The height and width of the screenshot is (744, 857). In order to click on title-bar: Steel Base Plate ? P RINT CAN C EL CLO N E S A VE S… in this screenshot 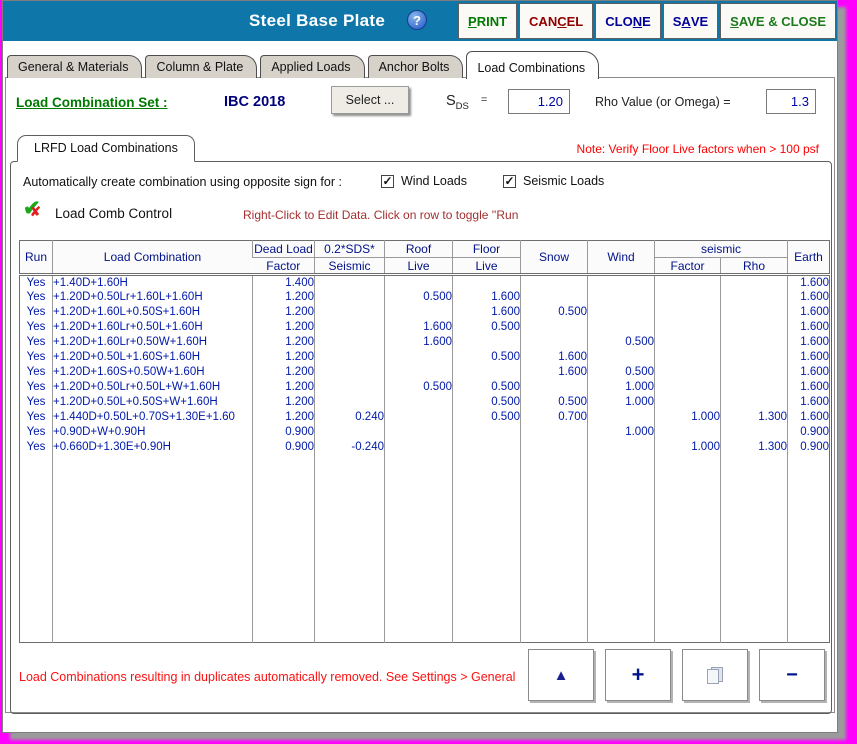, I will do `click(420, 21)`.